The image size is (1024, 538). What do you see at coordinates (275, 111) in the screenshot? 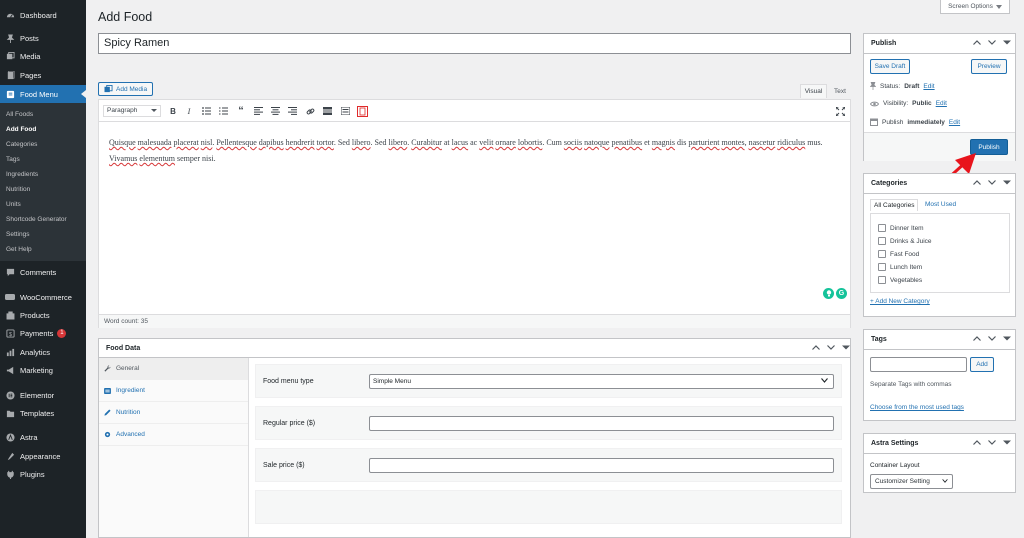
I see `align-center-icon` at bounding box center [275, 111].